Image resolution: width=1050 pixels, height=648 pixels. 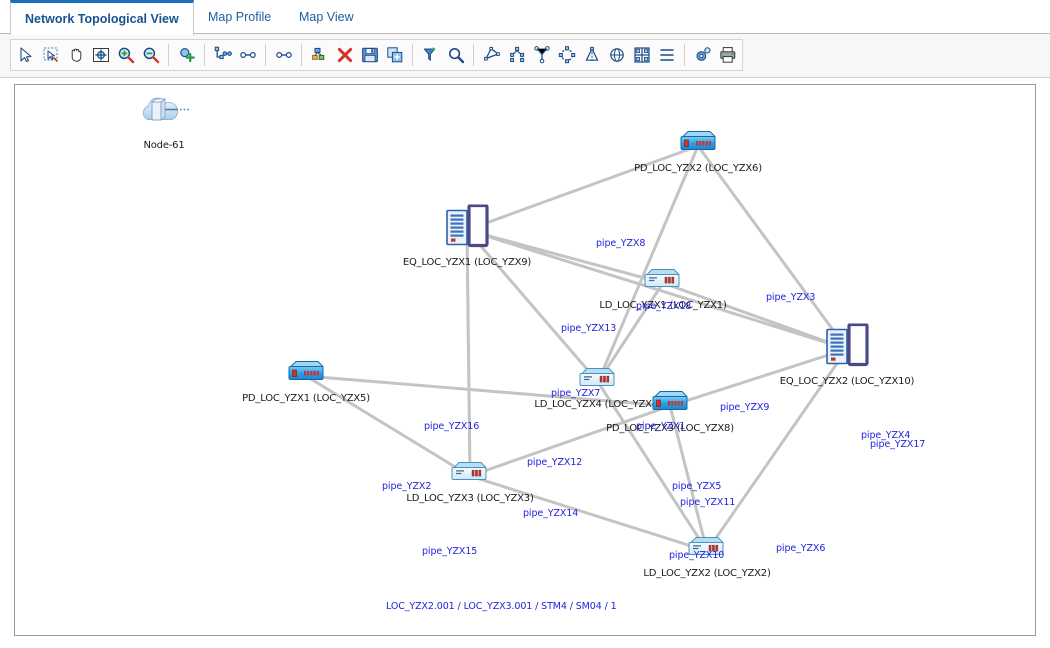 I want to click on tab-map-view: Map View, so click(x=326, y=17).